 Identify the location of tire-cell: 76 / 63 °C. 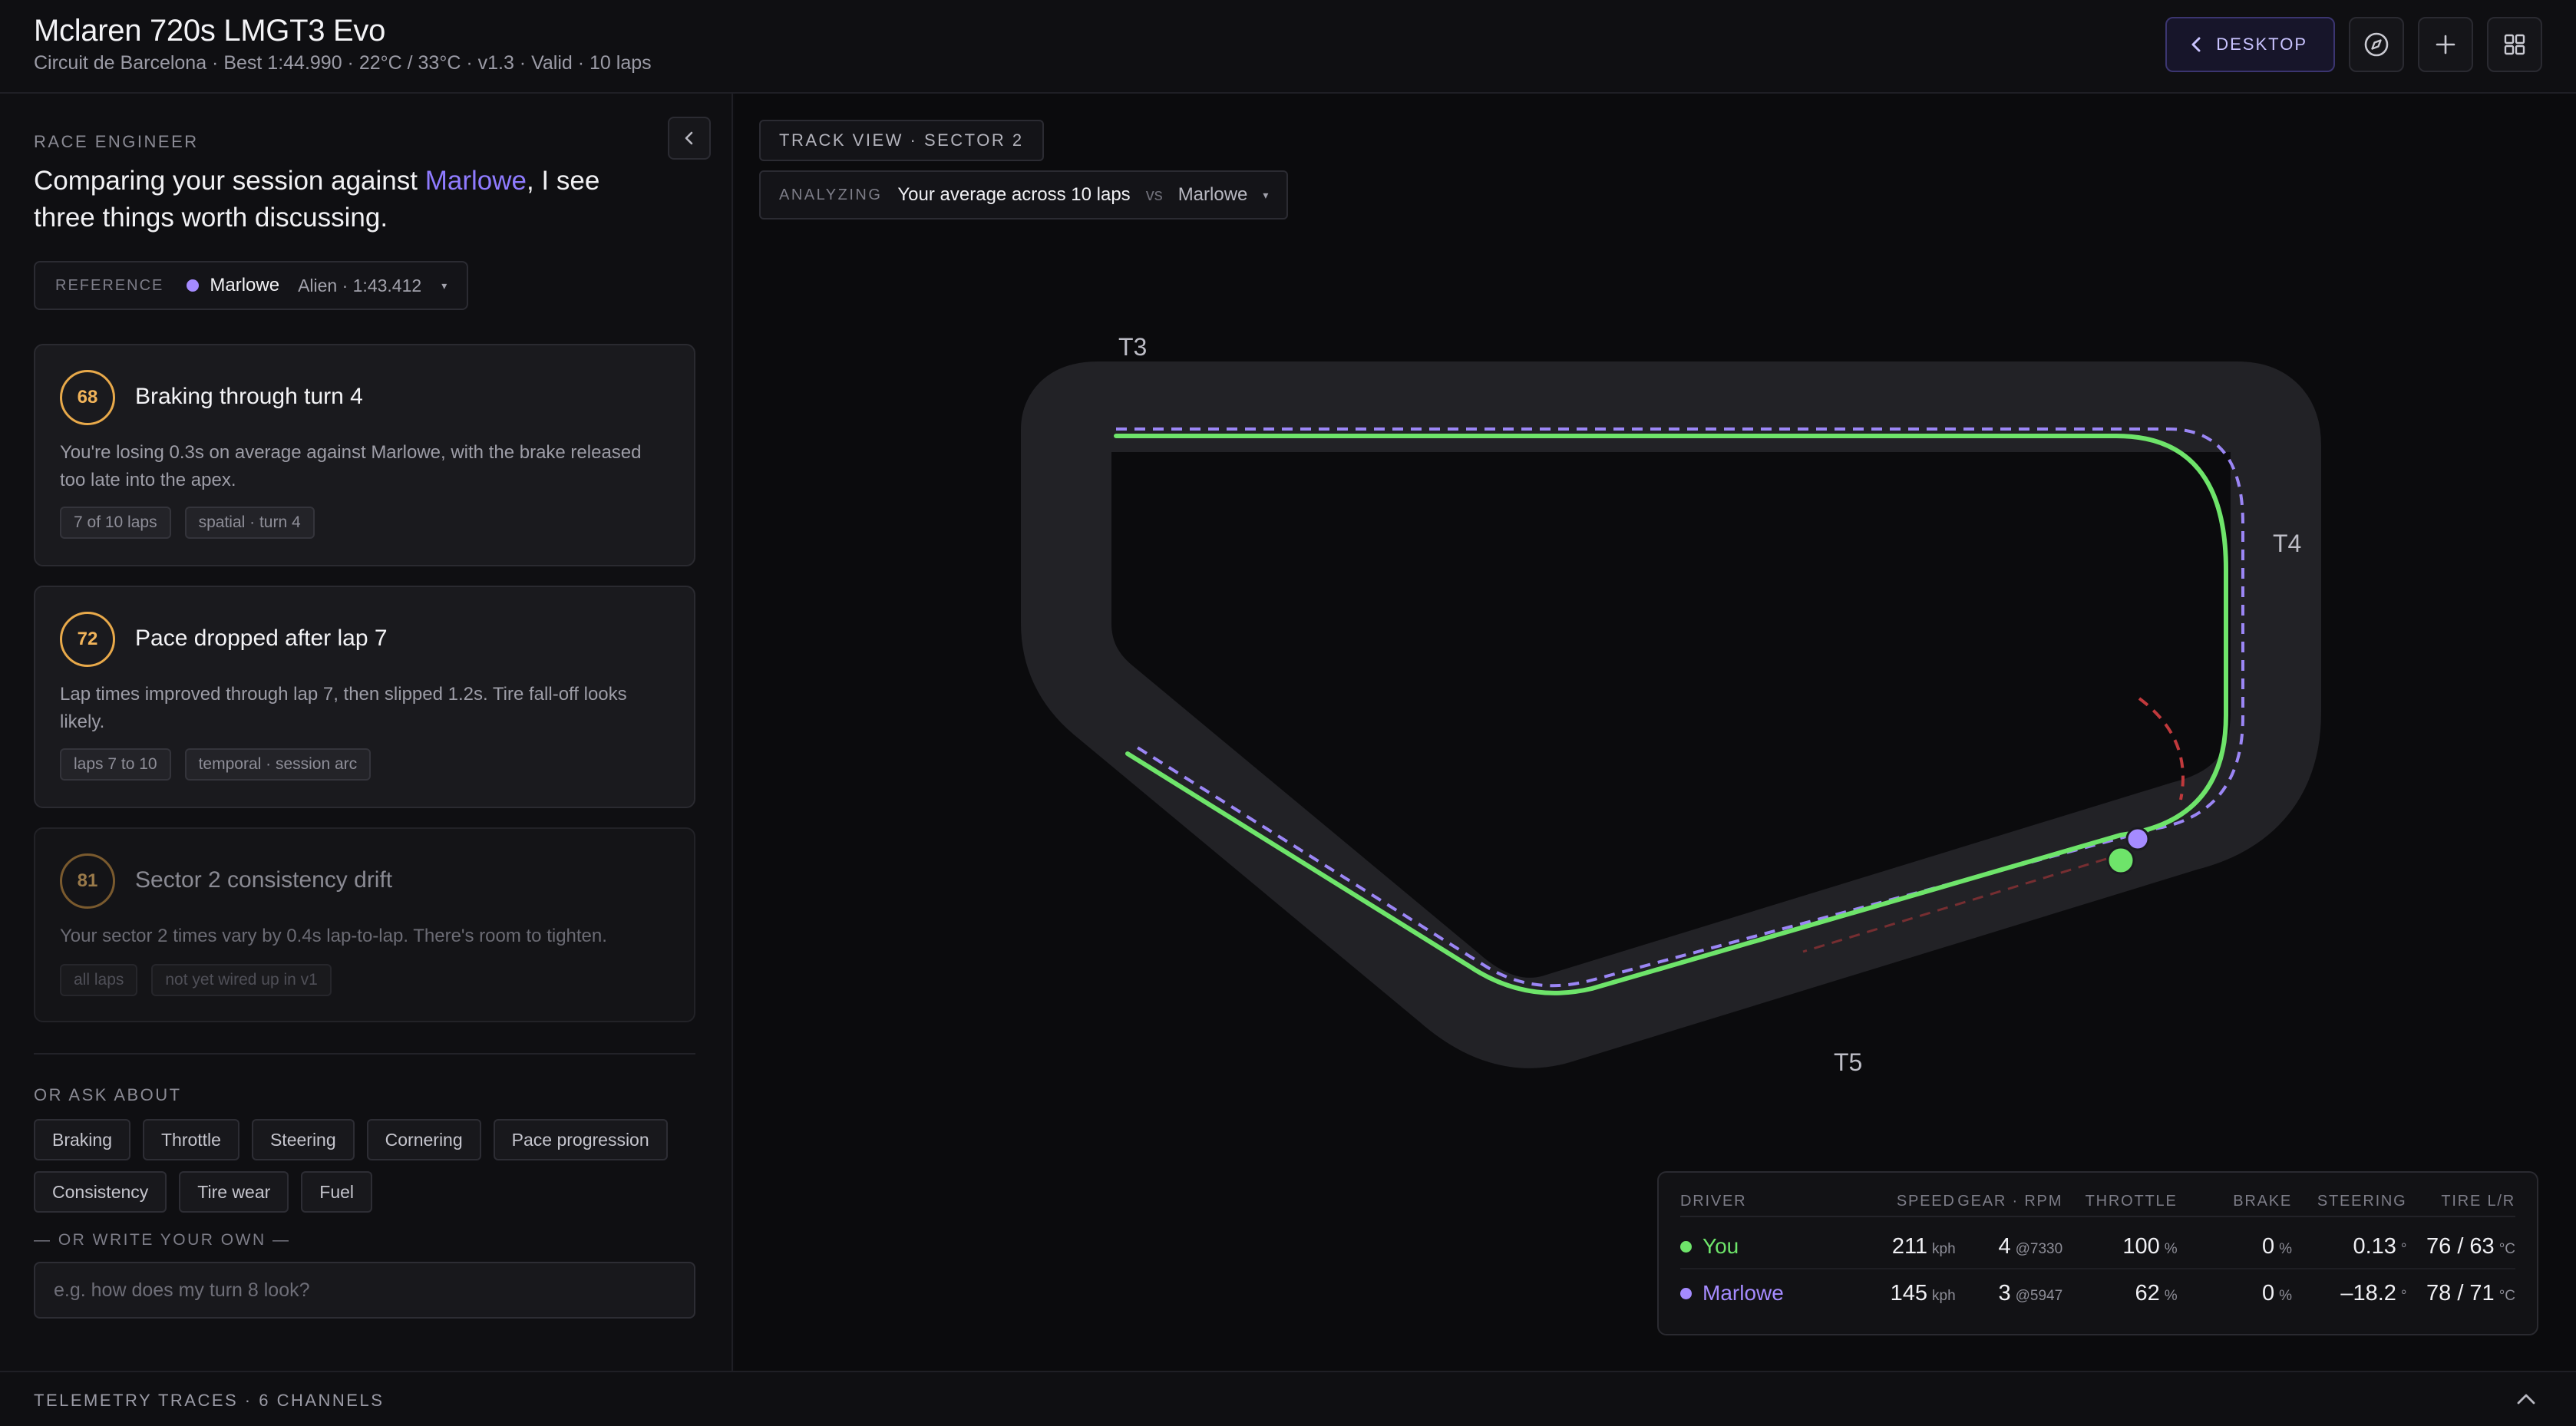
(2461, 1246).